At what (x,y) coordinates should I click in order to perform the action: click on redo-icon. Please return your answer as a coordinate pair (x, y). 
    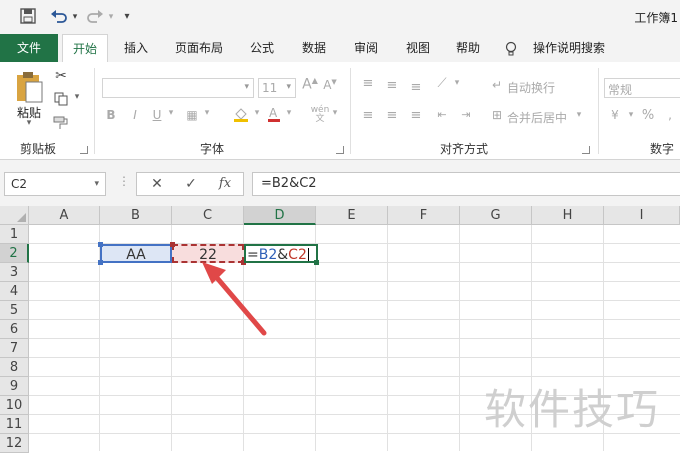
    Looking at the image, I should click on (95, 17).